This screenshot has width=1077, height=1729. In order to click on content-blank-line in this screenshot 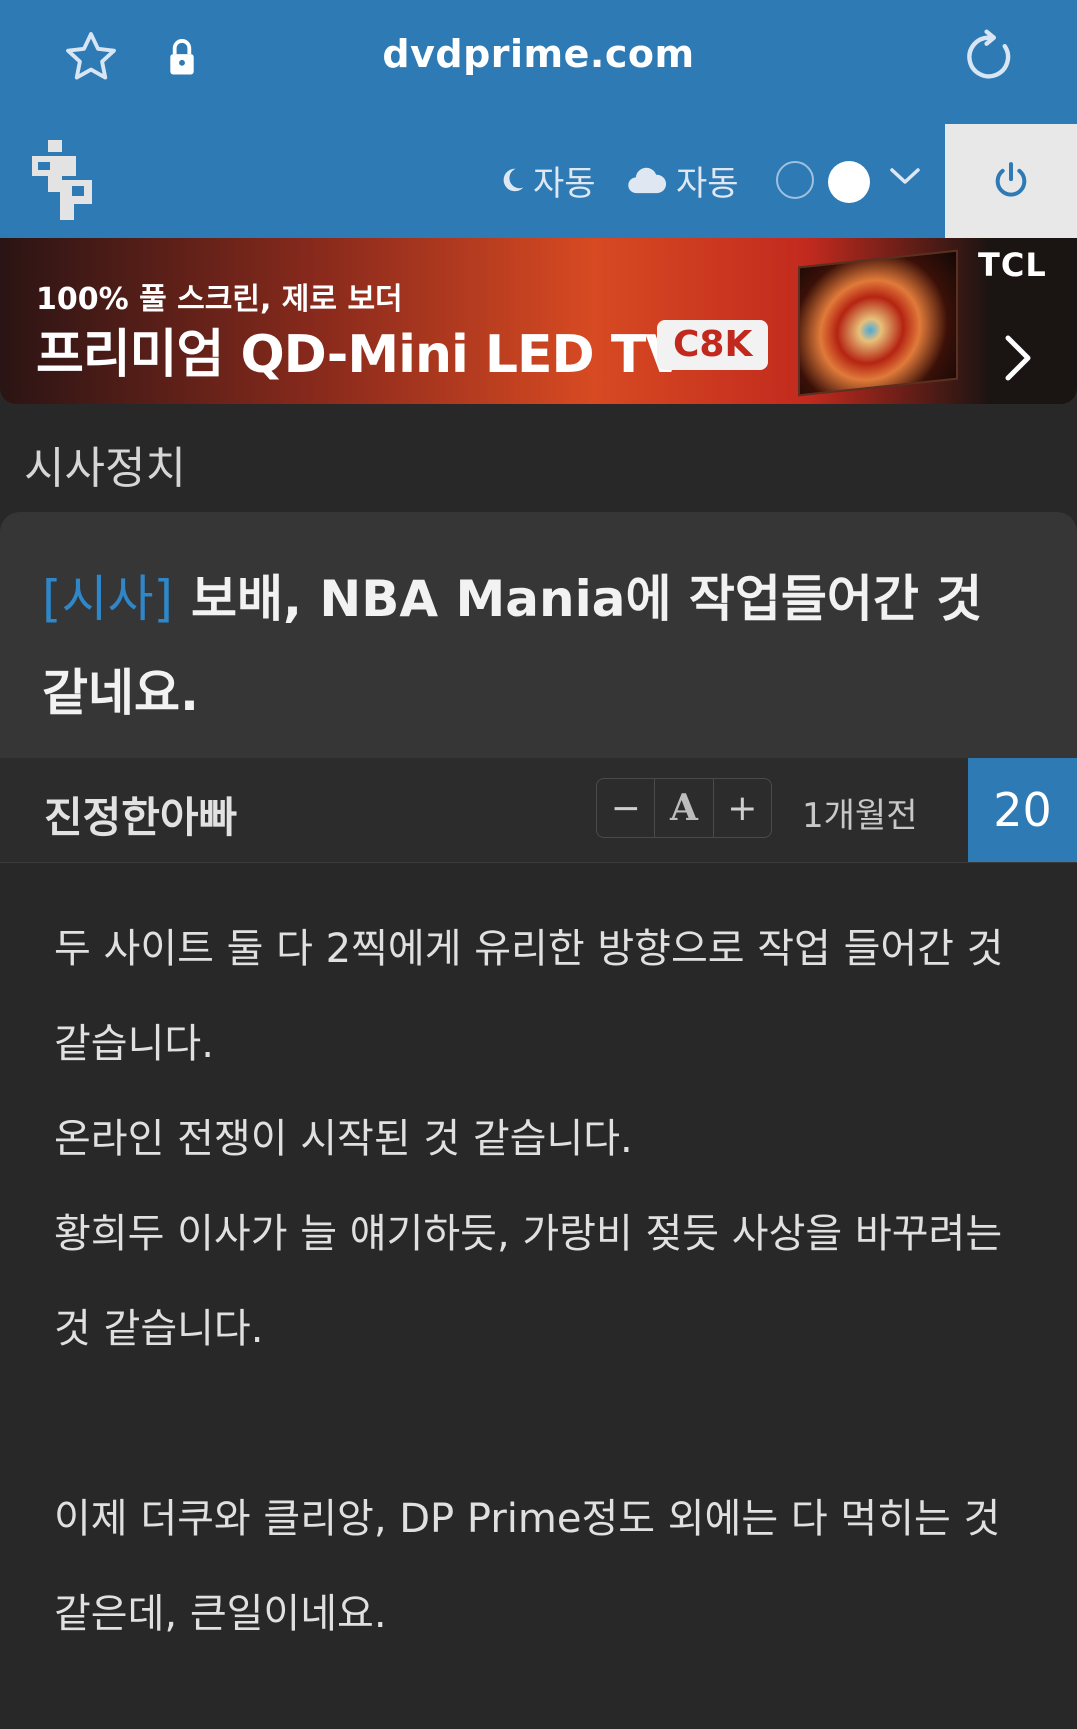, I will do `click(544, 1424)`.